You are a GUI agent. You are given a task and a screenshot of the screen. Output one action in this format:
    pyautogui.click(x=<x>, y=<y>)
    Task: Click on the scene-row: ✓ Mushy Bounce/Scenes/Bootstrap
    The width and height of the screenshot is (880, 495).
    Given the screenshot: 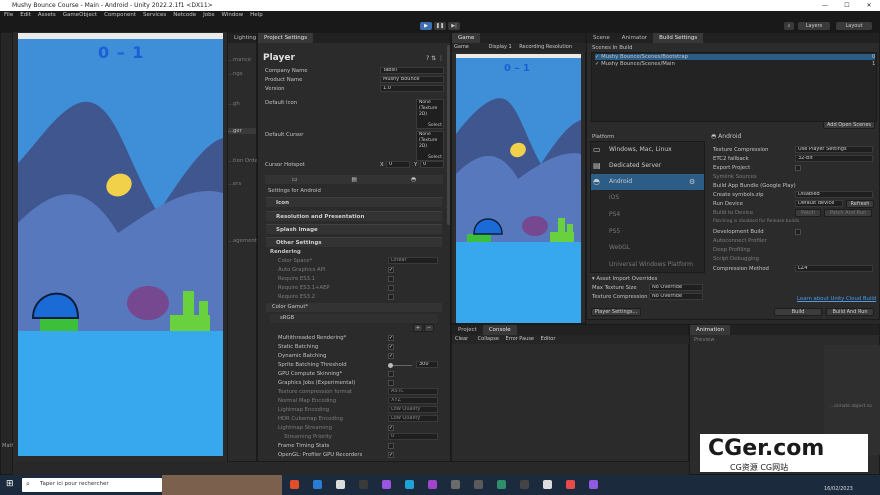 What is the action you would take?
    pyautogui.click(x=735, y=57)
    